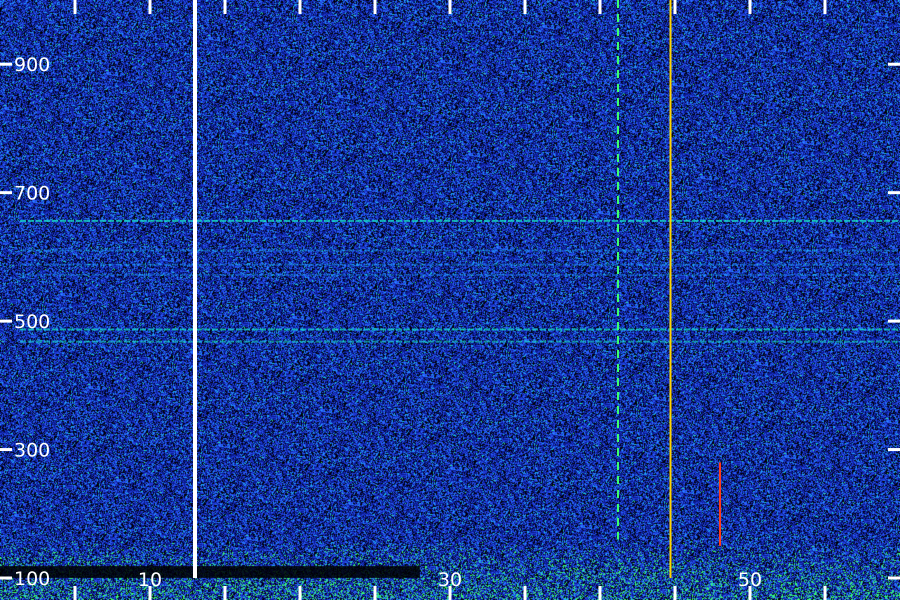 The width and height of the screenshot is (900, 600). Describe the element at coordinates (32, 65) in the screenshot. I see `y-tick-label-4: 900` at that location.